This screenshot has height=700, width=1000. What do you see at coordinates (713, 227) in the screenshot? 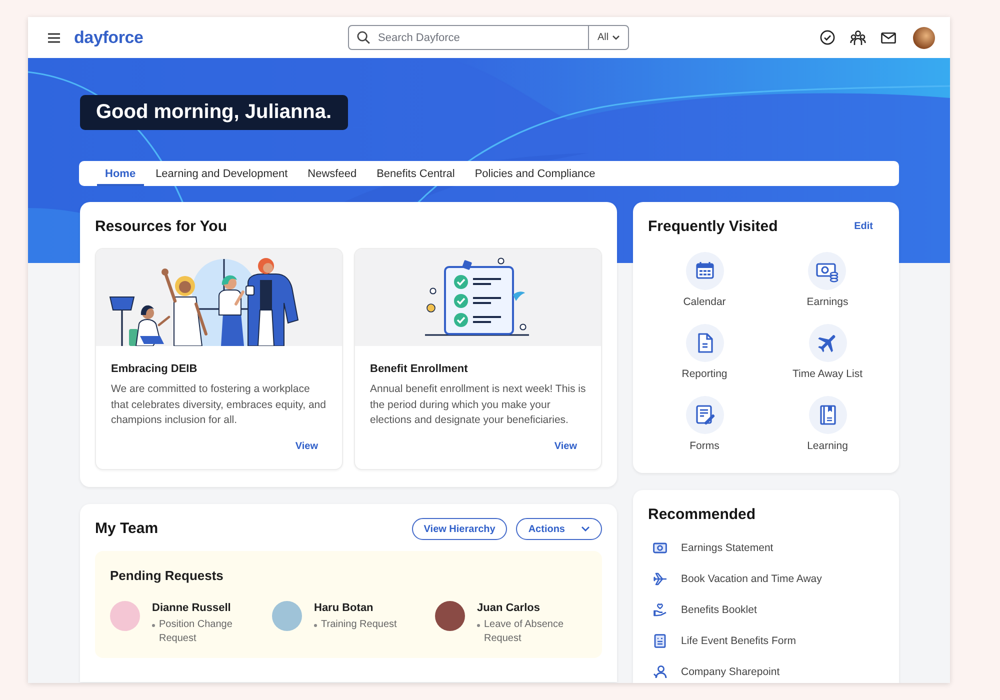
I see `section-title: Frequently Visited` at bounding box center [713, 227].